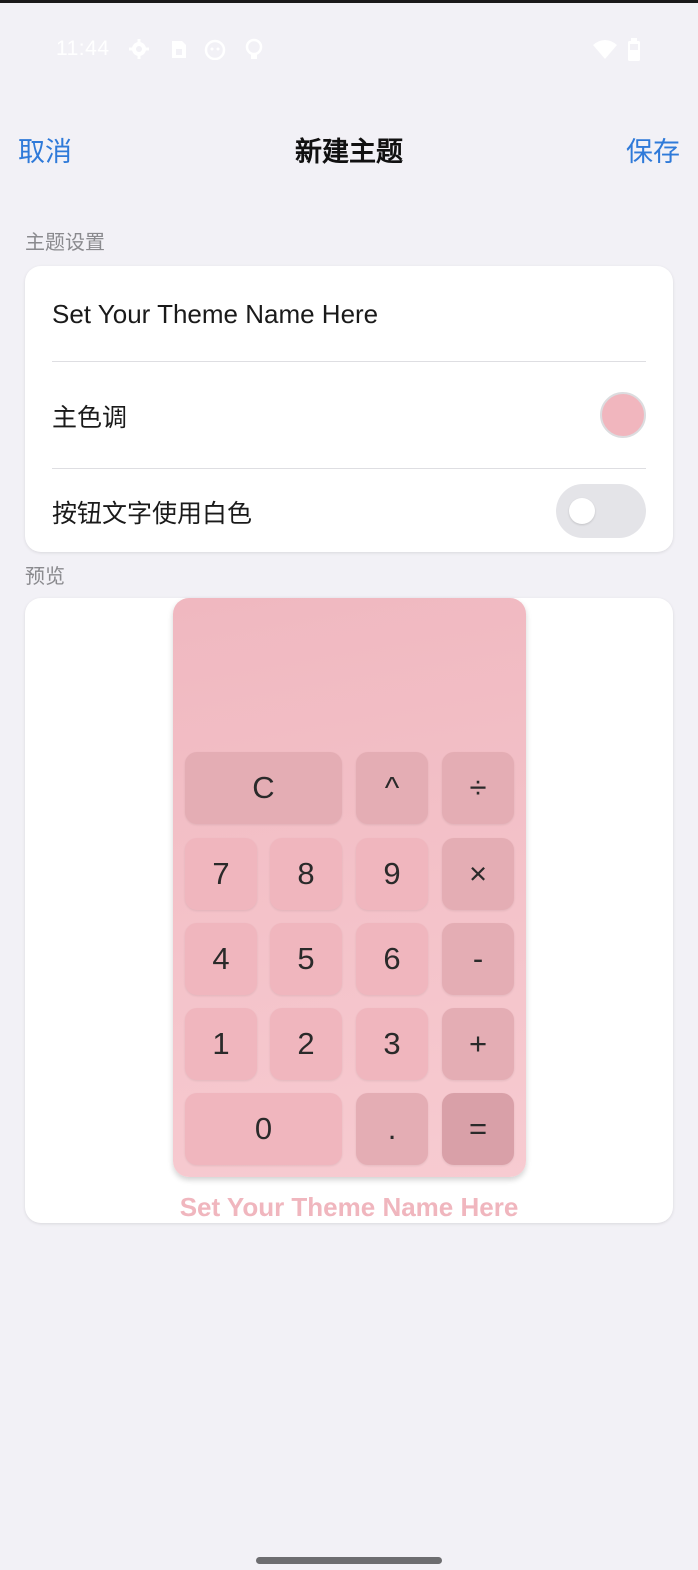 This screenshot has height=1570, width=698. I want to click on key-equals: =, so click(478, 1129).